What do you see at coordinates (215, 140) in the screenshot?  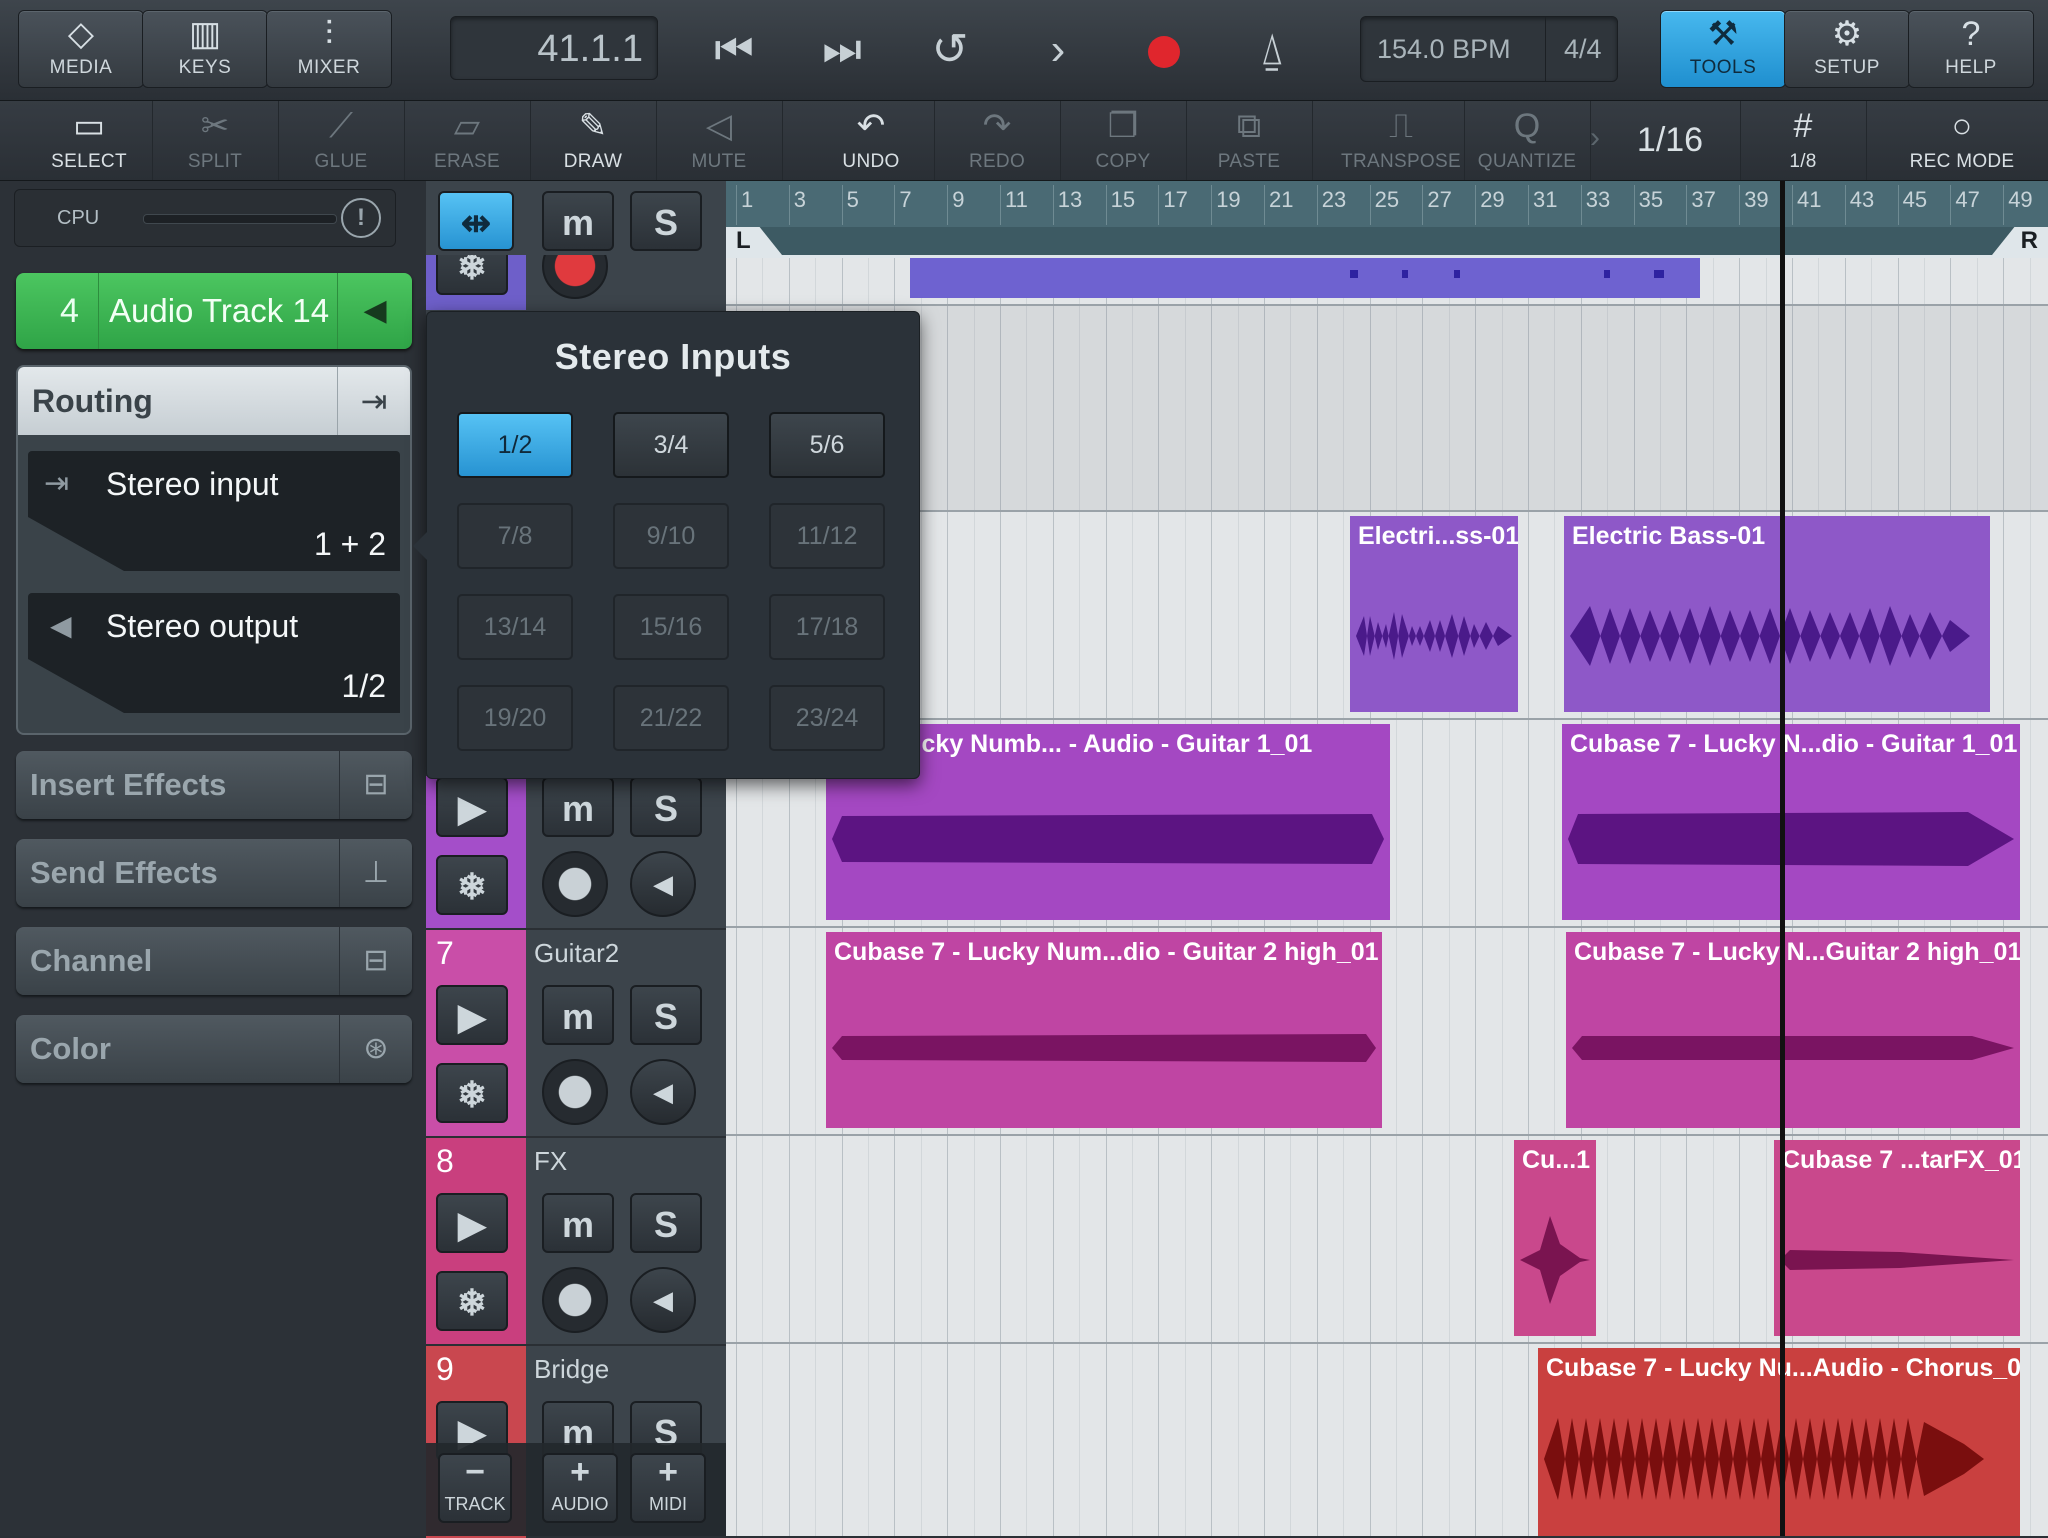 I see `split-tool: ✂ SPLIT` at bounding box center [215, 140].